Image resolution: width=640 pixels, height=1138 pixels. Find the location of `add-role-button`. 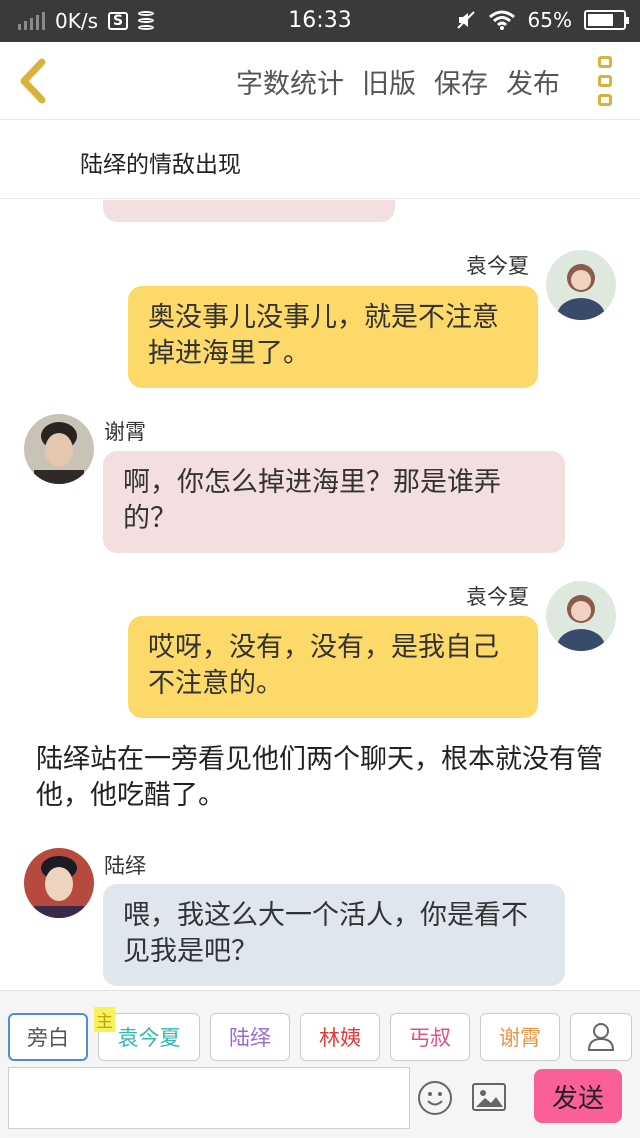

add-role-button is located at coordinates (601, 1037).